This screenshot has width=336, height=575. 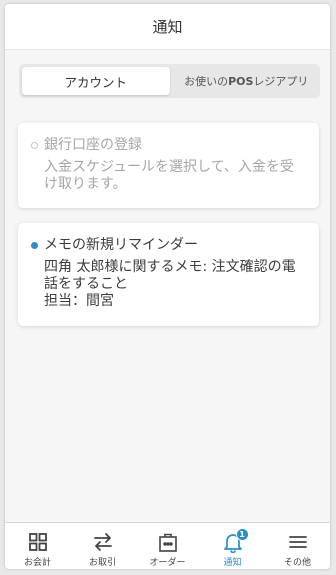 I want to click on tab-checkout: お会計, so click(x=37, y=546).